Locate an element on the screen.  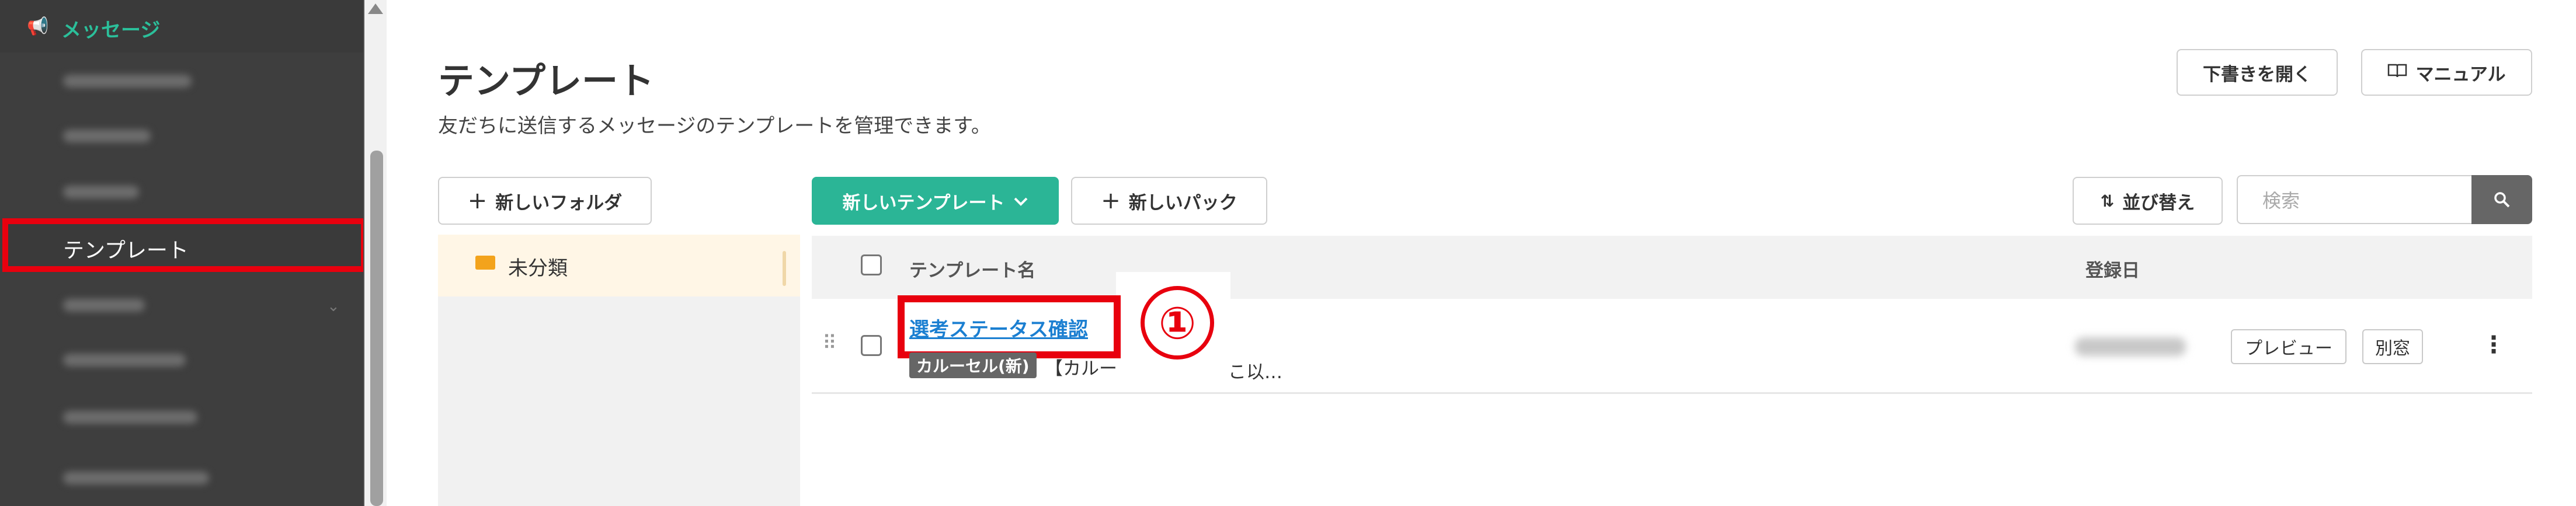
sidebar-section-messages: 📢 メッセージ is located at coordinates (182, 27).